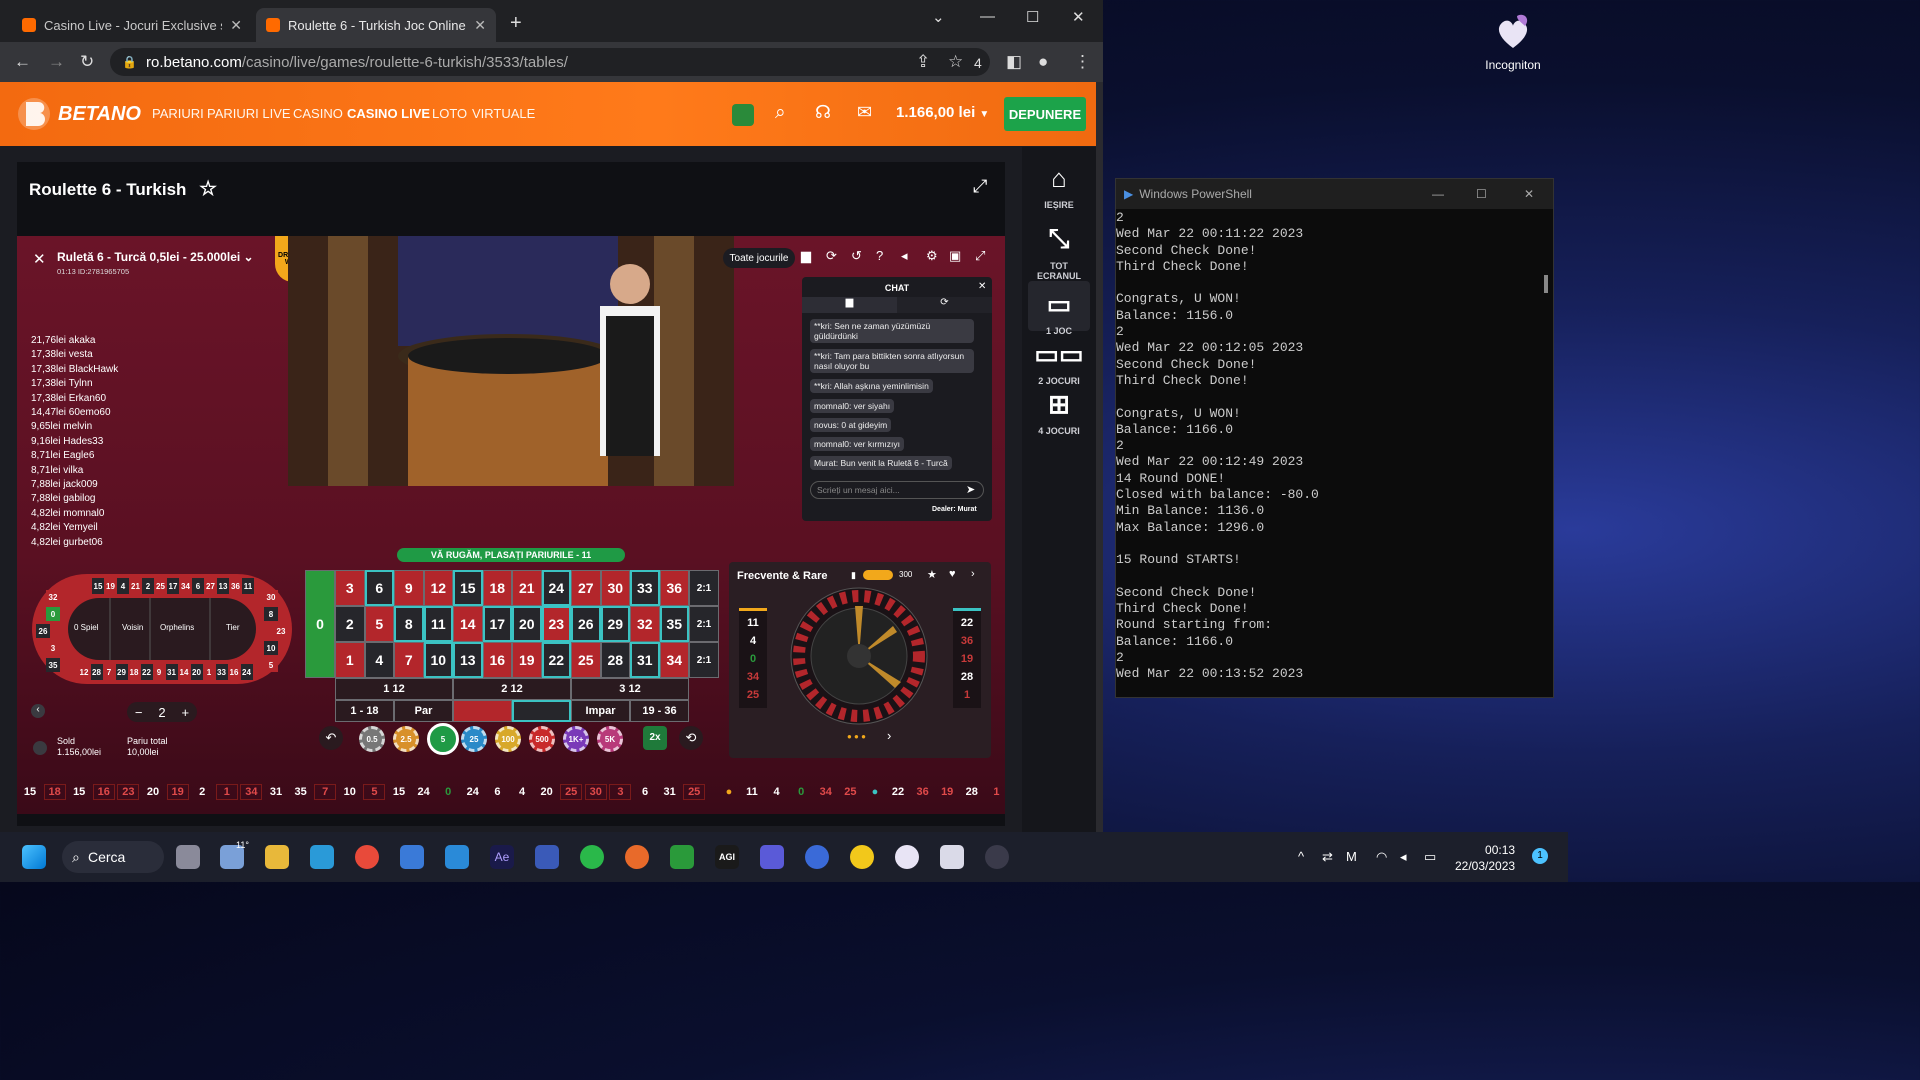  I want to click on search-icon: ⌕, so click(780, 113).